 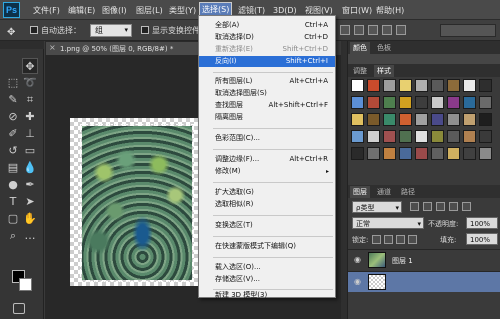 I want to click on menu-item-quick-mask: 在快速蒙版模式下编辑(Q), so click(x=267, y=246).